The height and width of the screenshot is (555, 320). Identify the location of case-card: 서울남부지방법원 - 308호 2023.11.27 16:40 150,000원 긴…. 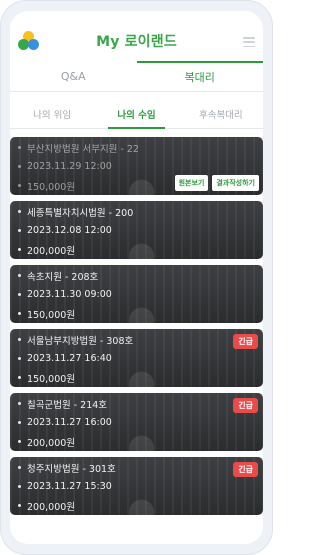
(136, 358).